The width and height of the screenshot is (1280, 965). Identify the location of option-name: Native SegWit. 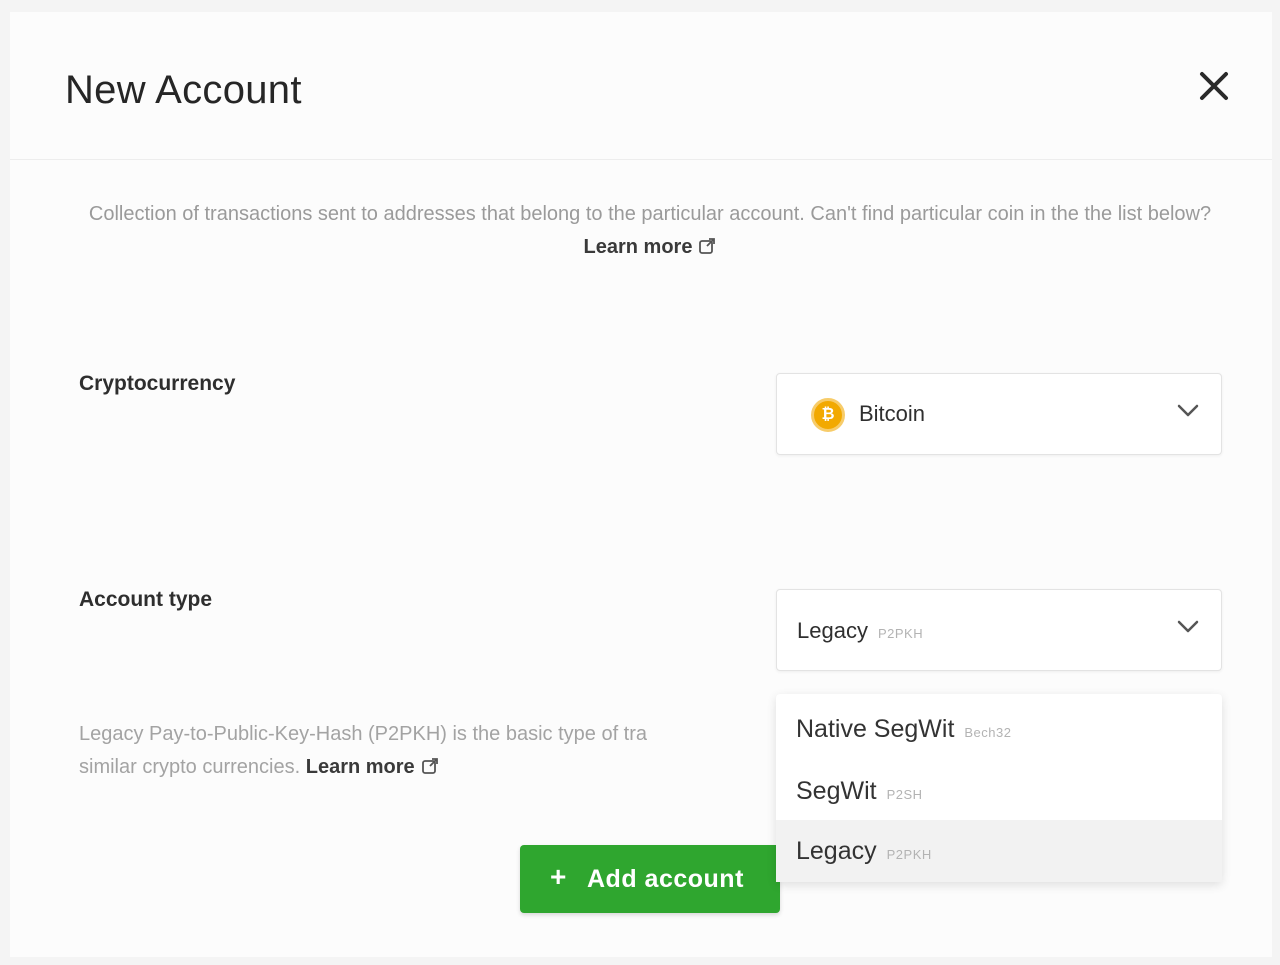
(875, 729).